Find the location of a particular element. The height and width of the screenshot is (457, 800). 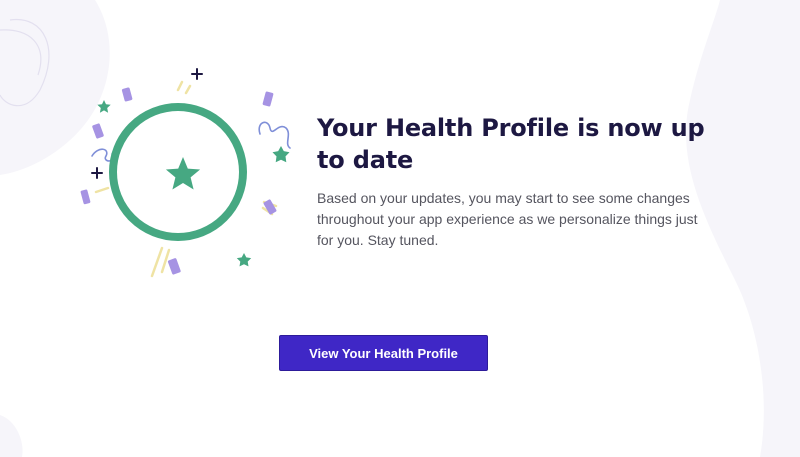

page-title: Your Health Profile is now up to date is located at coordinates (511, 144).